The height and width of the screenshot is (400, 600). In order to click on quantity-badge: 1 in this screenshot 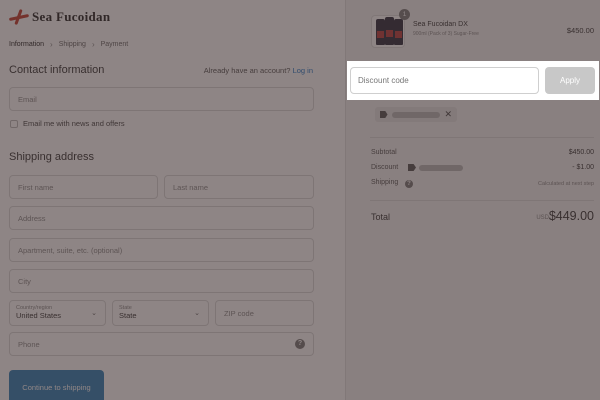, I will do `click(404, 14)`.